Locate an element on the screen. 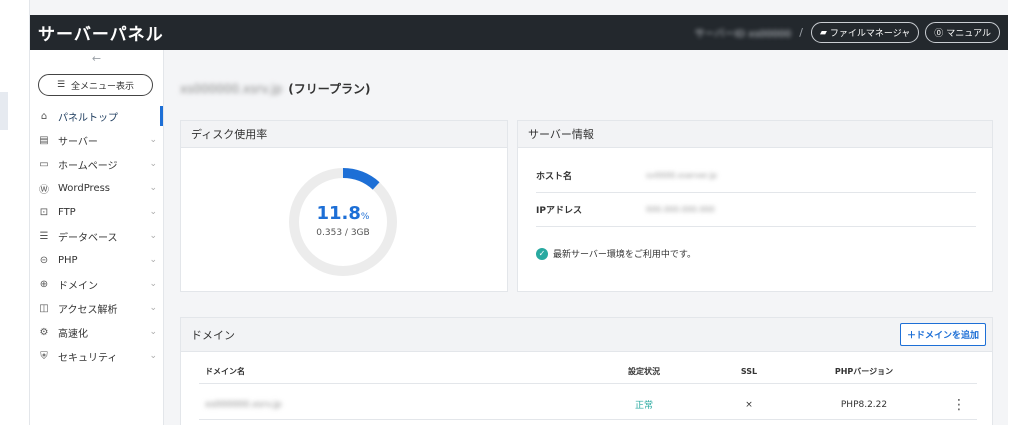  page-title: xs000000.xsrv.jp (フリープラン) is located at coordinates (275, 88).